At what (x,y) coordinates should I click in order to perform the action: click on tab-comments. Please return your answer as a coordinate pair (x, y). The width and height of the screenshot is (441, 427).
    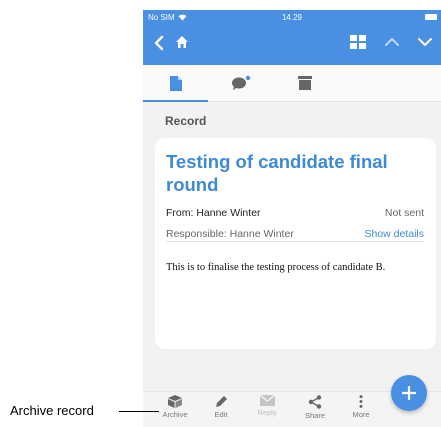
    Looking at the image, I should click on (241, 83).